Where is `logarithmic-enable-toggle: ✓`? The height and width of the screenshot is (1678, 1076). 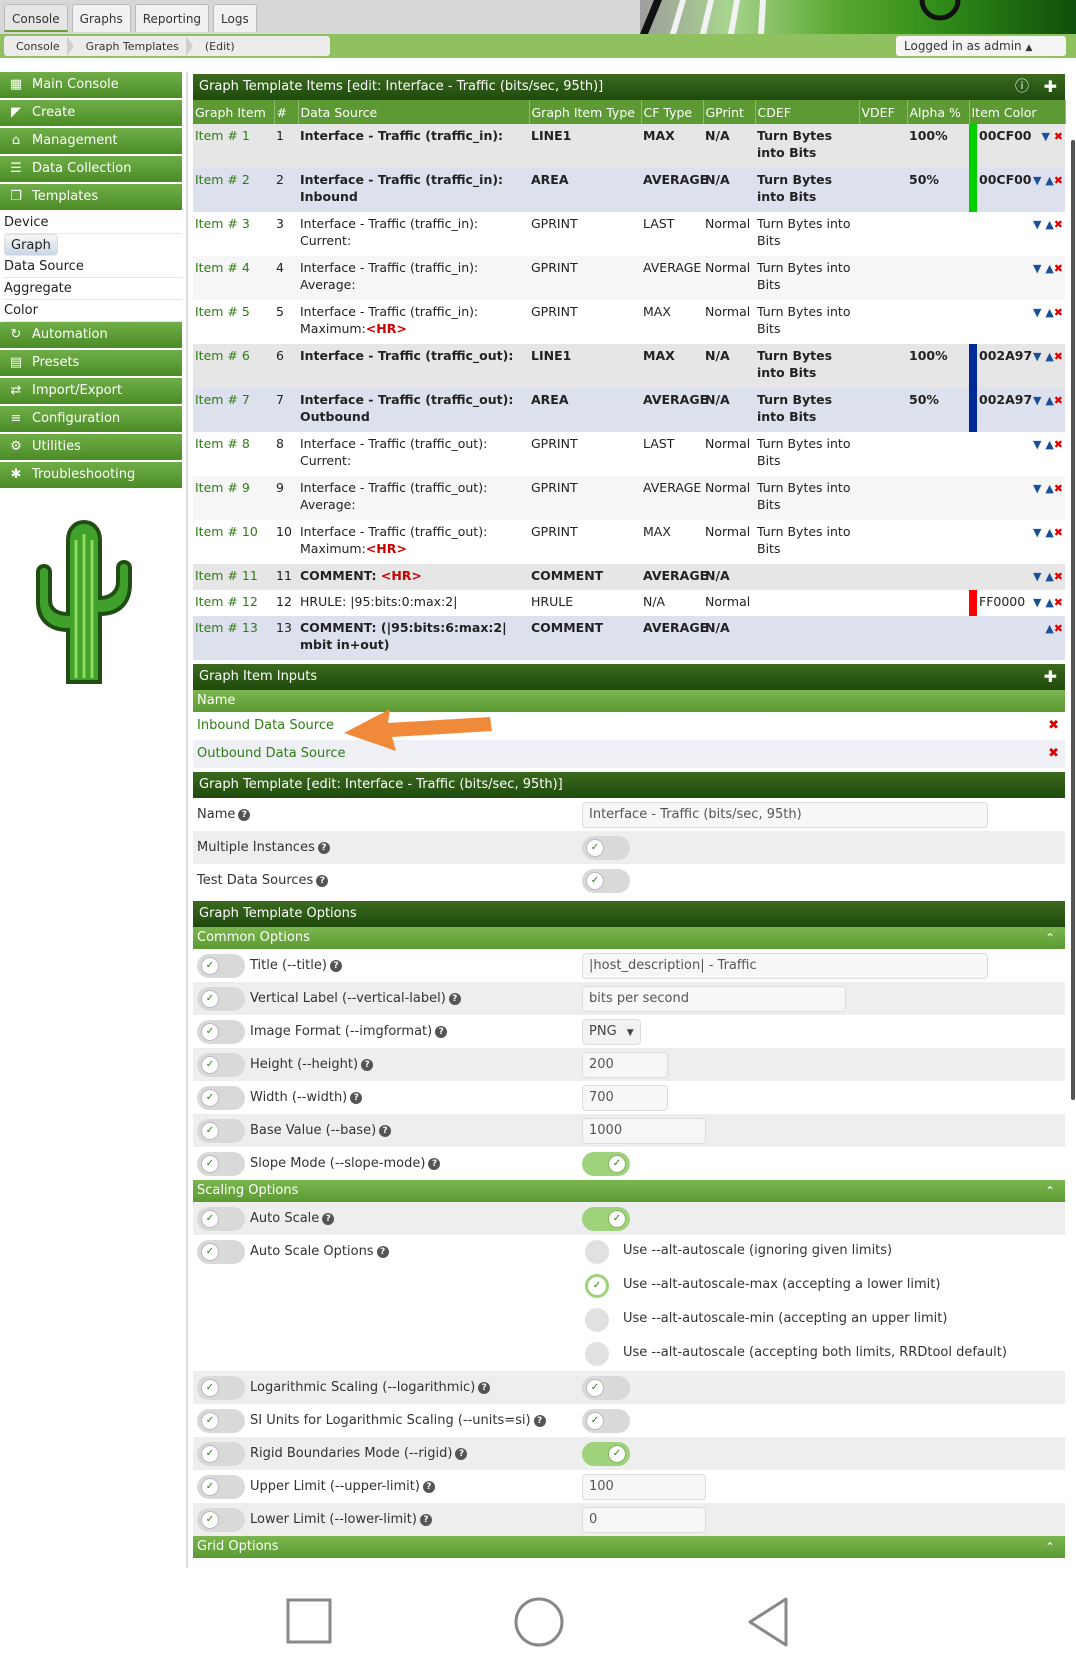
logarithmic-enable-toggle: ✓ is located at coordinates (221, 1387).